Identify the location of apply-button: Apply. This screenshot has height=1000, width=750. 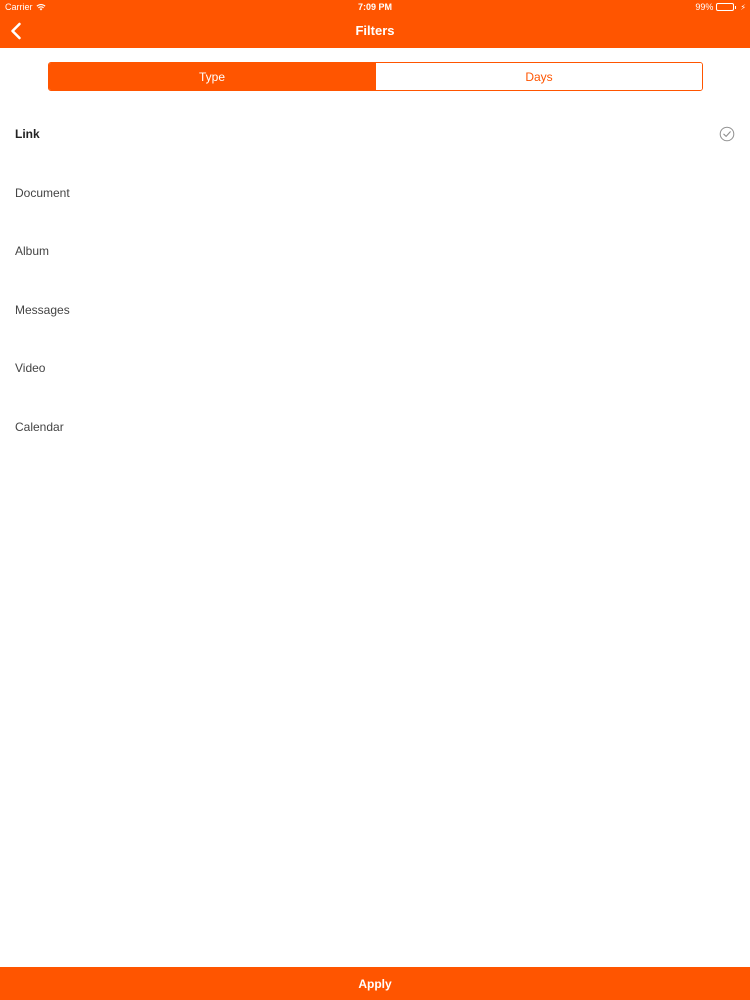
(375, 983).